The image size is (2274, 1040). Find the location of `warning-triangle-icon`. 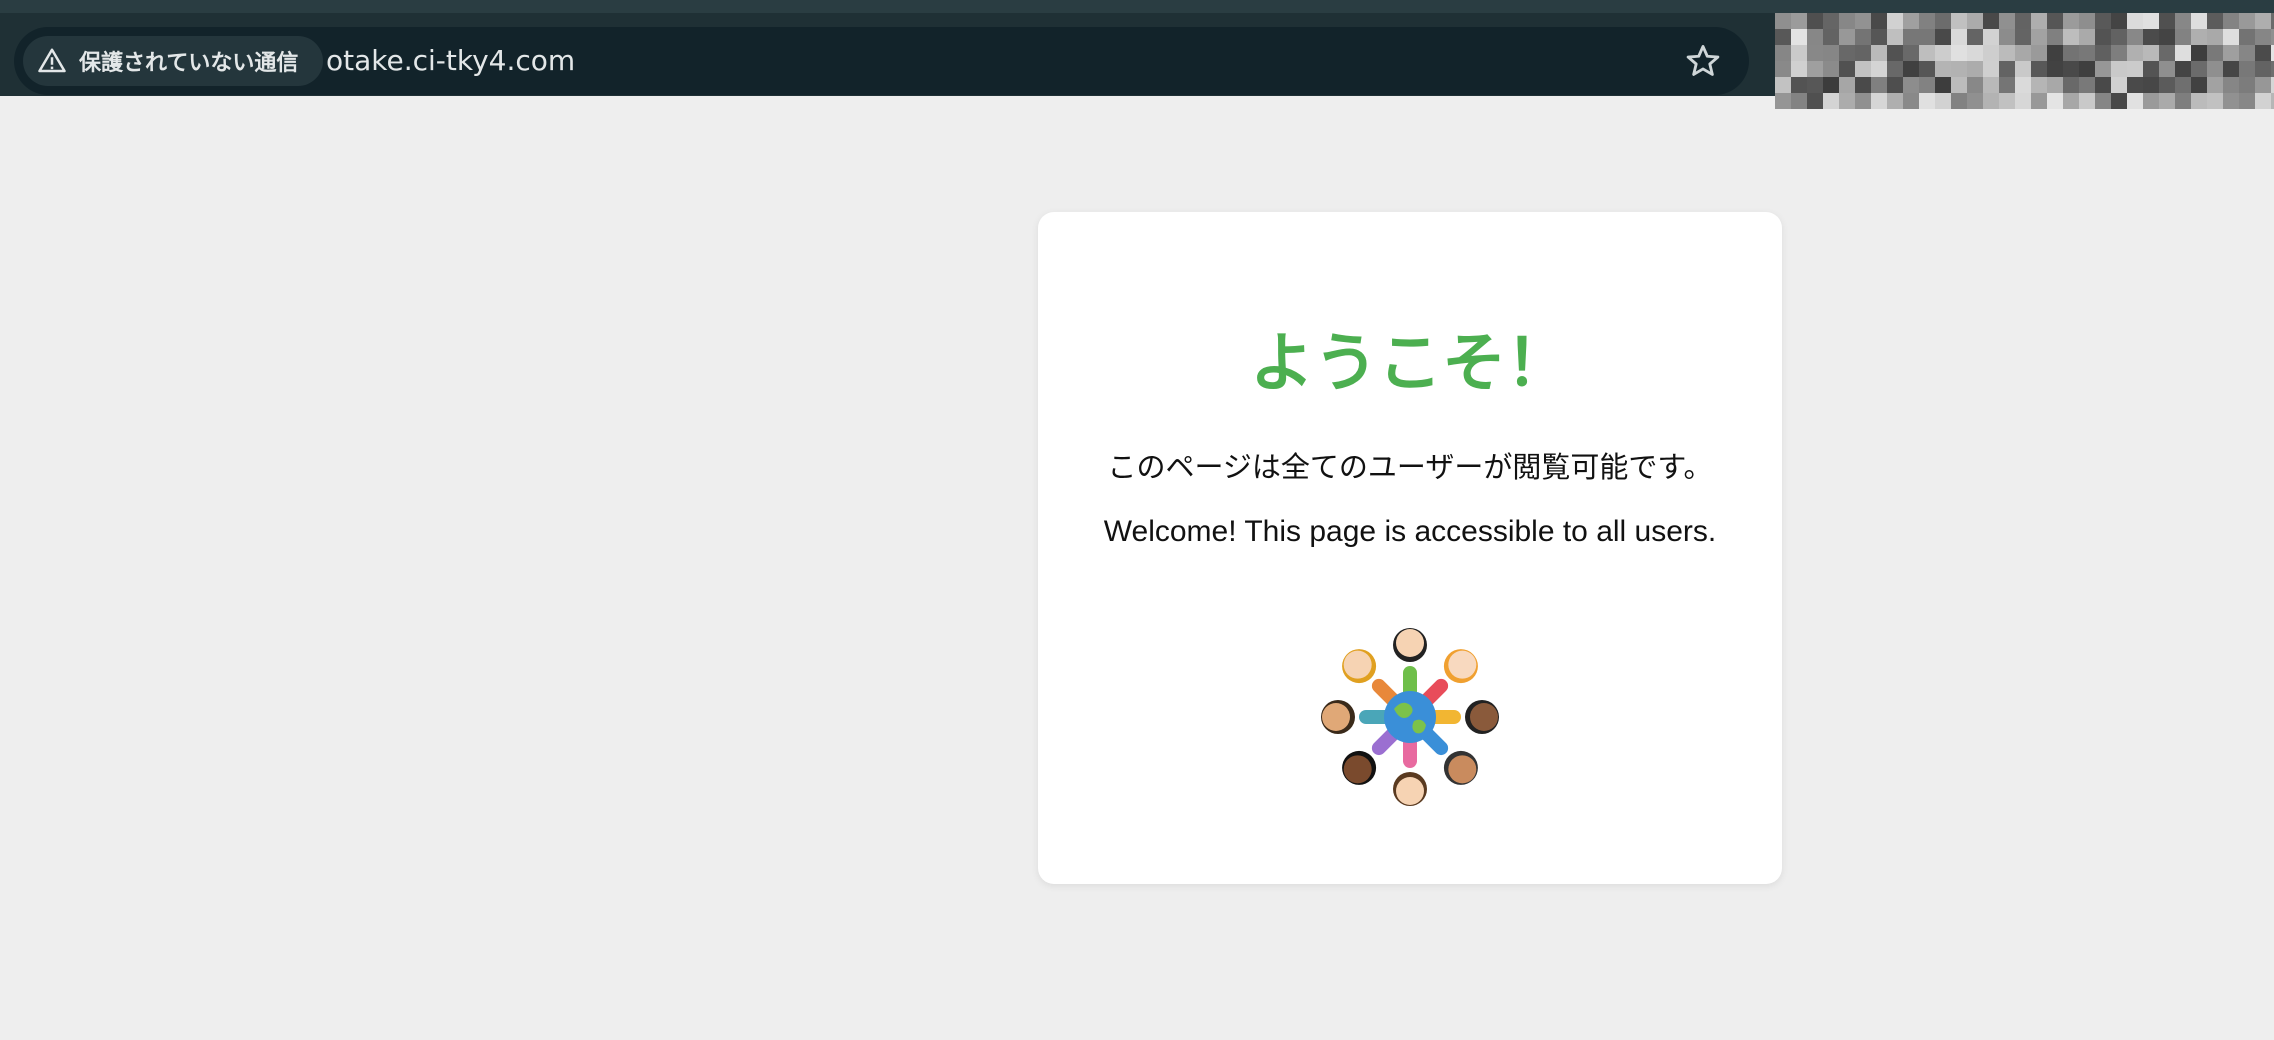

warning-triangle-icon is located at coordinates (52, 60).